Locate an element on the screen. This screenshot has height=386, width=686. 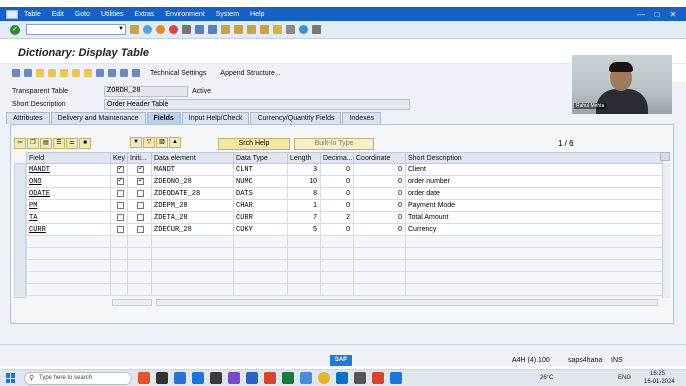
office-icon is located at coordinates (378, 378).